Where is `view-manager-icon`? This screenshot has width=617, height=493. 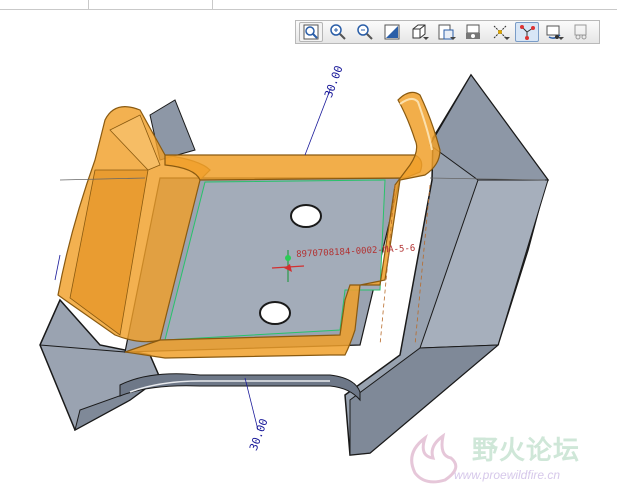
view-manager-icon is located at coordinates (473, 31).